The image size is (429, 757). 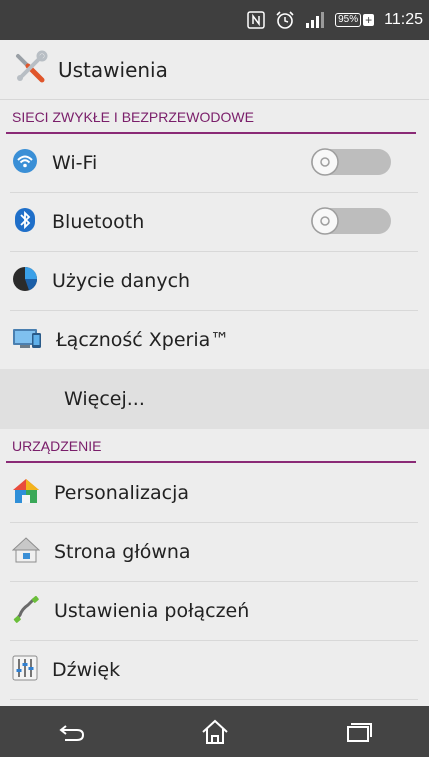 What do you see at coordinates (369, 20) in the screenshot?
I see `charging-icon: +` at bounding box center [369, 20].